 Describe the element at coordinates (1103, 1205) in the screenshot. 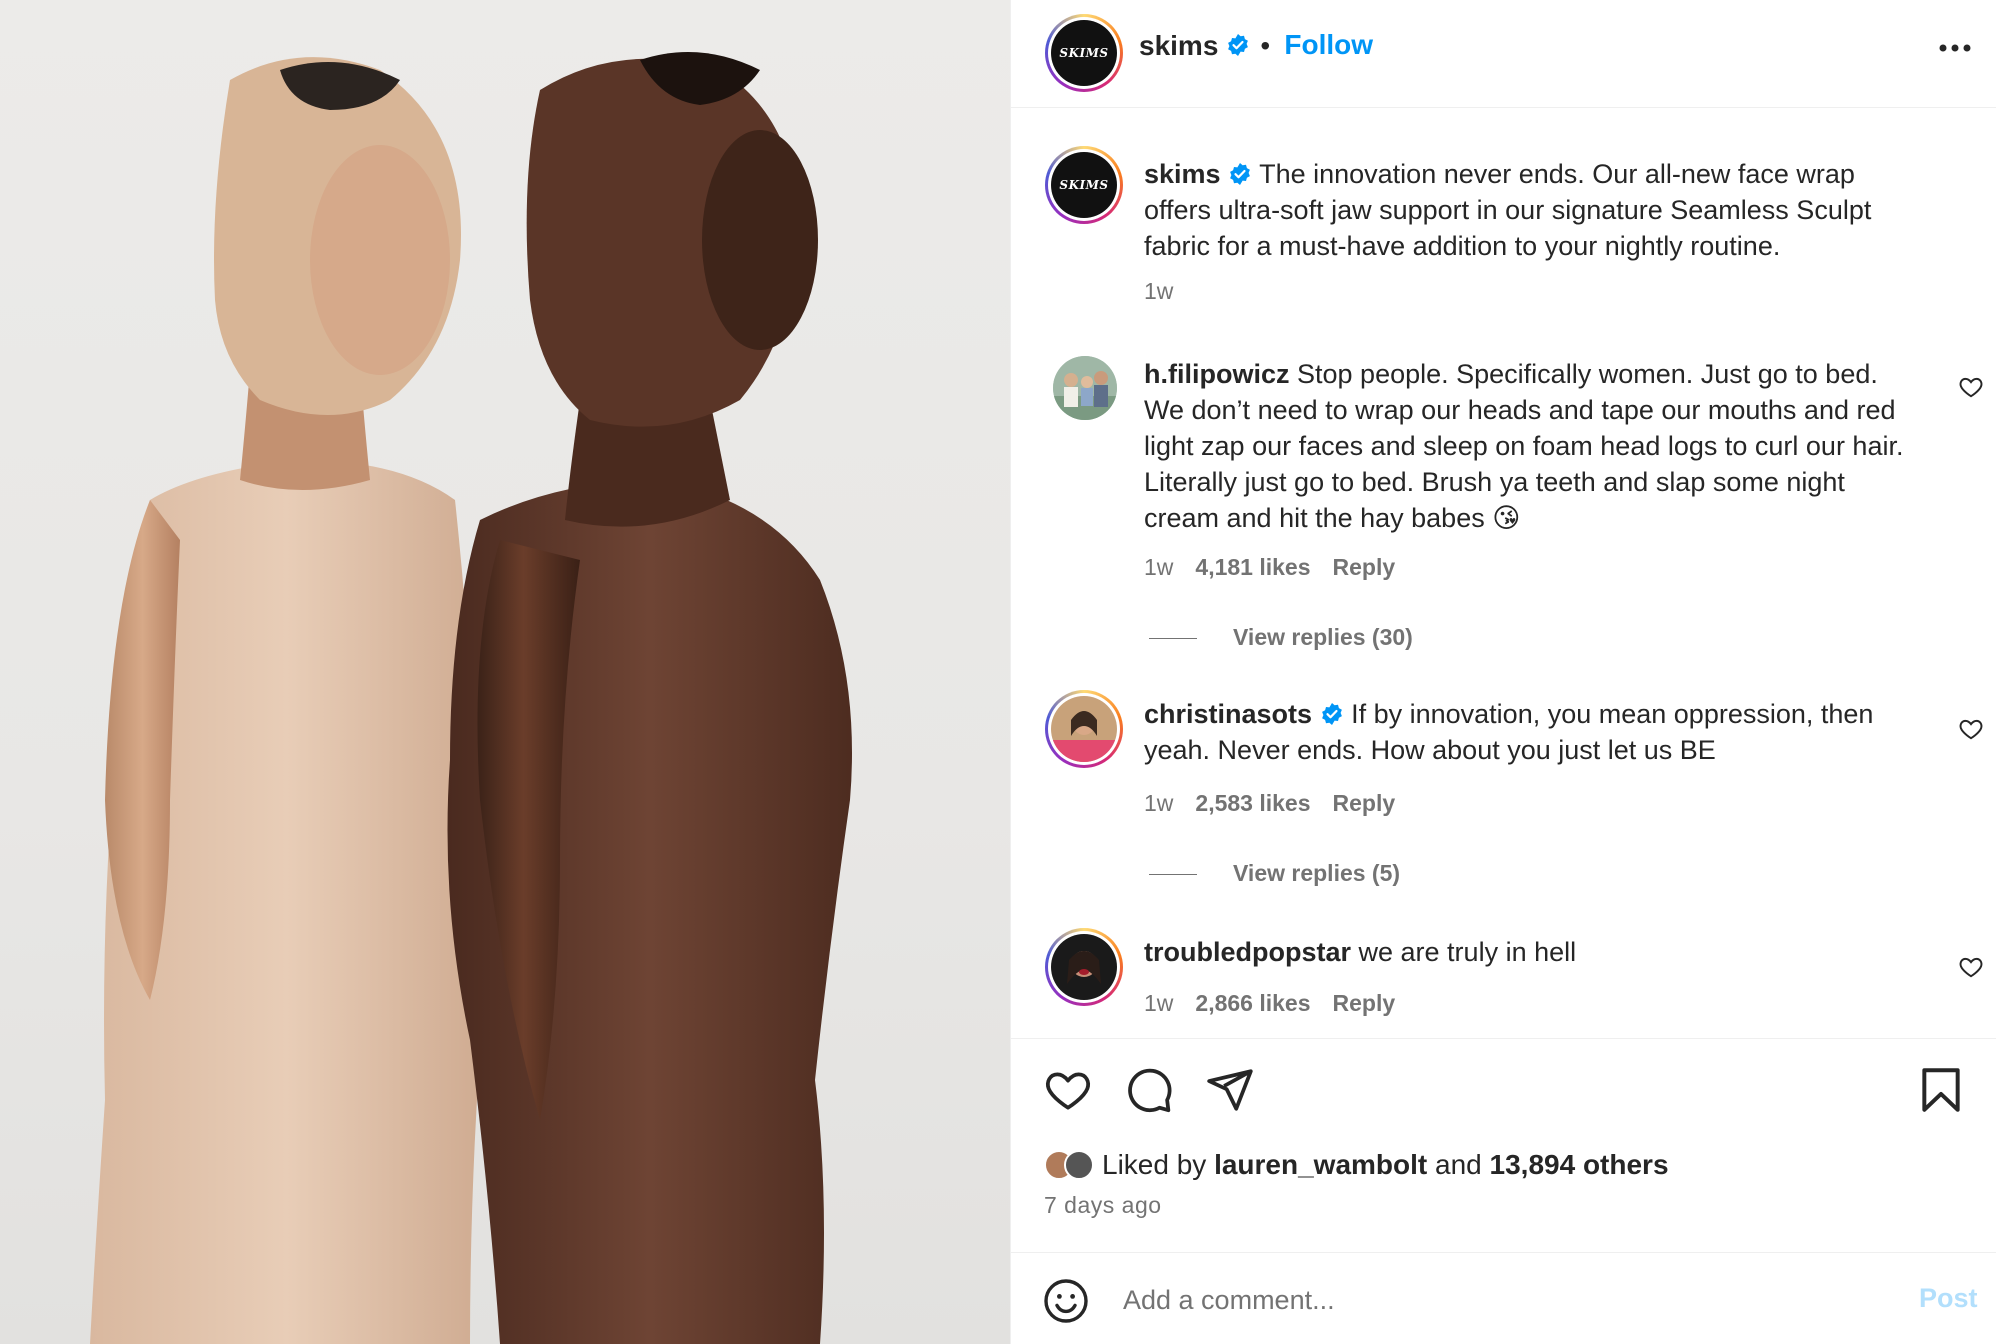

I see `post-timestamp: 7 days ago` at that location.